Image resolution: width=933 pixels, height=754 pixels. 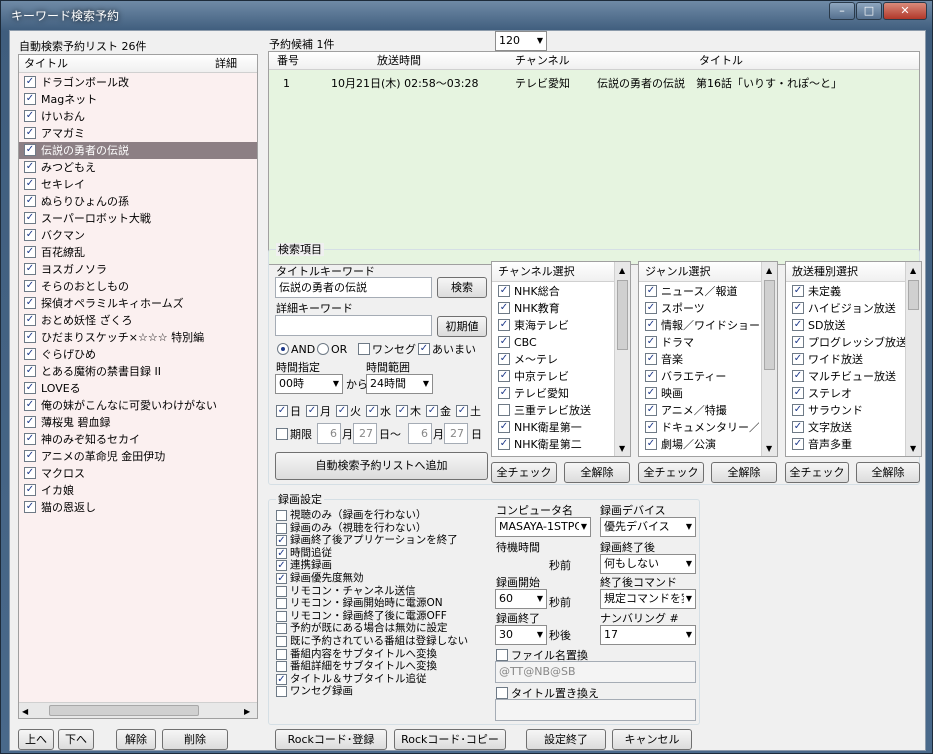 What do you see at coordinates (365, 433) in the screenshot?
I see `period-day-start: 27` at bounding box center [365, 433].